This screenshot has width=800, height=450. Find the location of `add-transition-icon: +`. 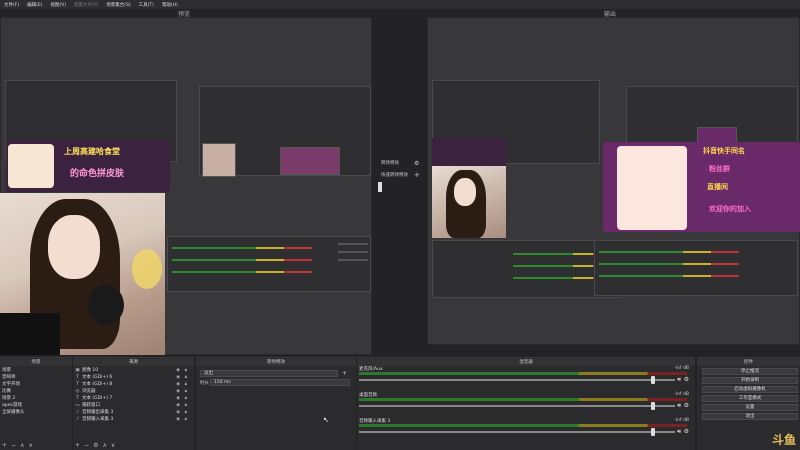

add-transition-icon: + is located at coordinates (344, 373).